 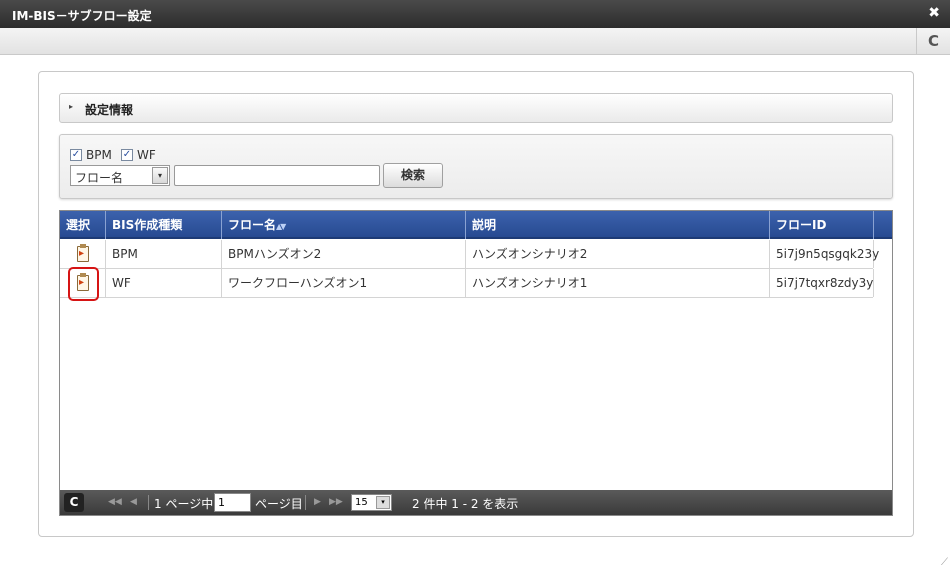 What do you see at coordinates (279, 504) in the screenshot?
I see `page-suffix-text: ページ目` at bounding box center [279, 504].